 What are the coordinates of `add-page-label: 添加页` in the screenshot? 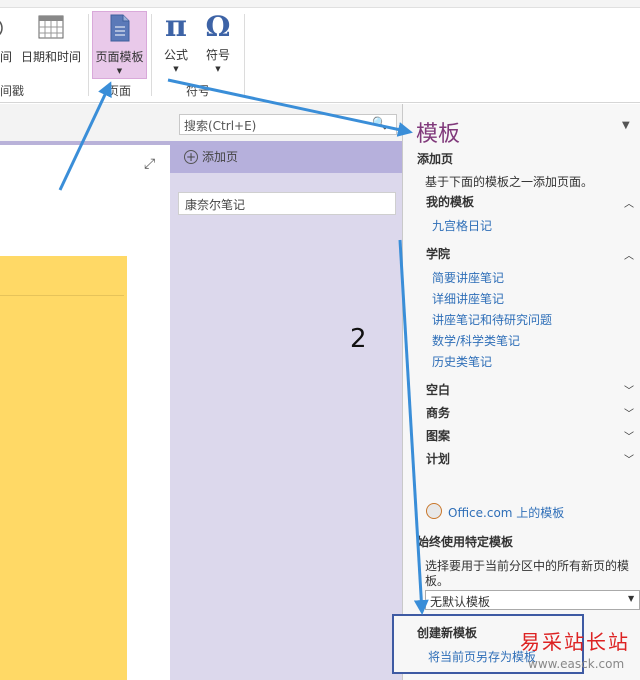 It's located at (220, 157).